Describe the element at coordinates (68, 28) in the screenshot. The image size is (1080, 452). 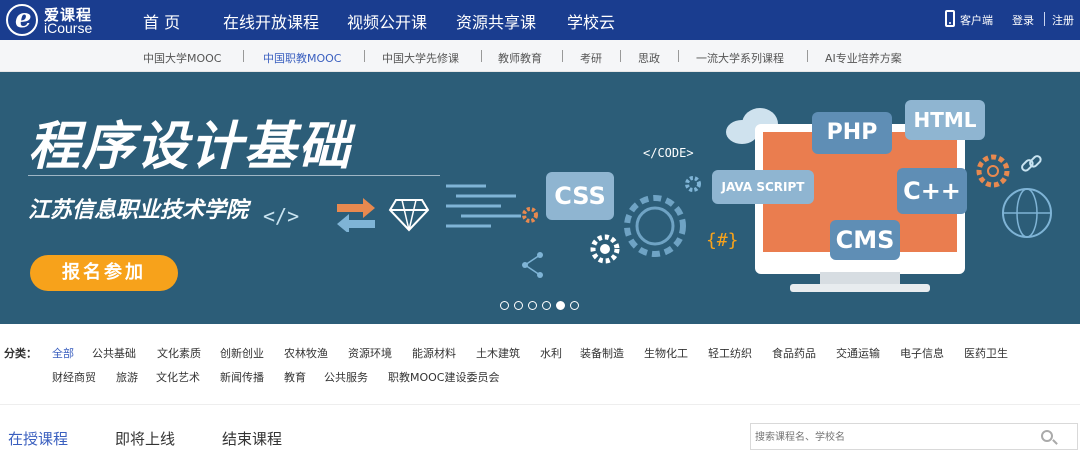
I see `logo-text-en: iCourse` at that location.